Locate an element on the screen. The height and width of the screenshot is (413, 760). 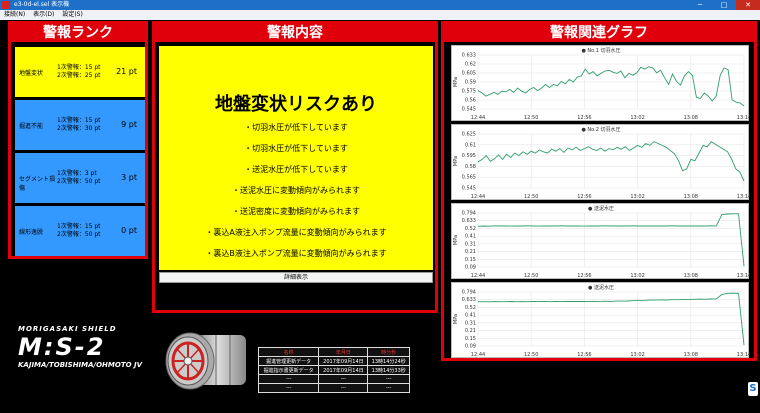
alarm-message-line: ・送泥密度に変動傾向がみられます is located at coordinates (296, 211).